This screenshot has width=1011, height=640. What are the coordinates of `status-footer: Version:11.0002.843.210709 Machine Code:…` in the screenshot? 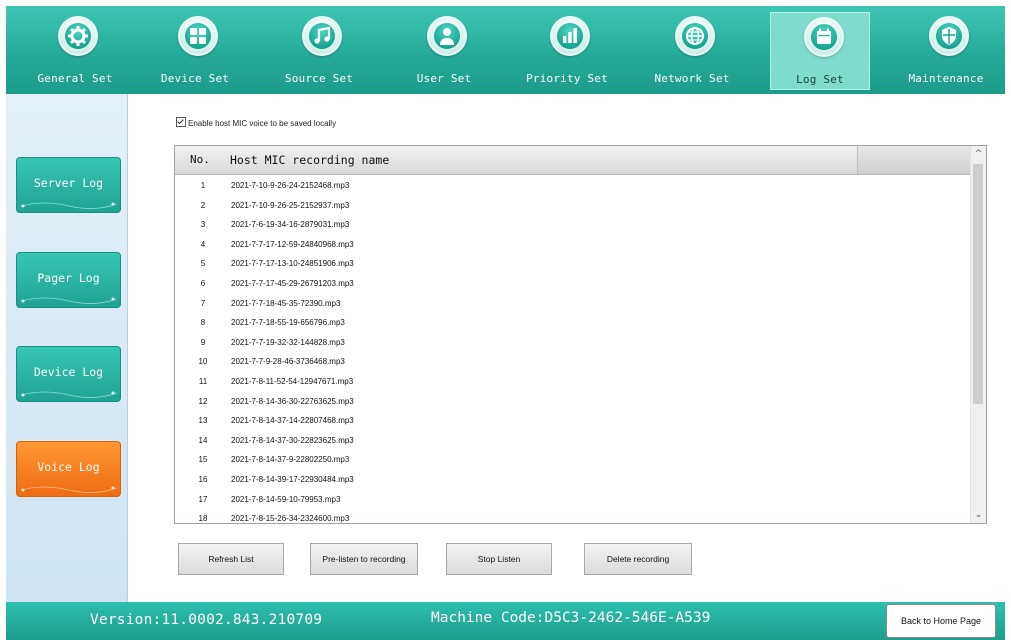 It's located at (505, 621).